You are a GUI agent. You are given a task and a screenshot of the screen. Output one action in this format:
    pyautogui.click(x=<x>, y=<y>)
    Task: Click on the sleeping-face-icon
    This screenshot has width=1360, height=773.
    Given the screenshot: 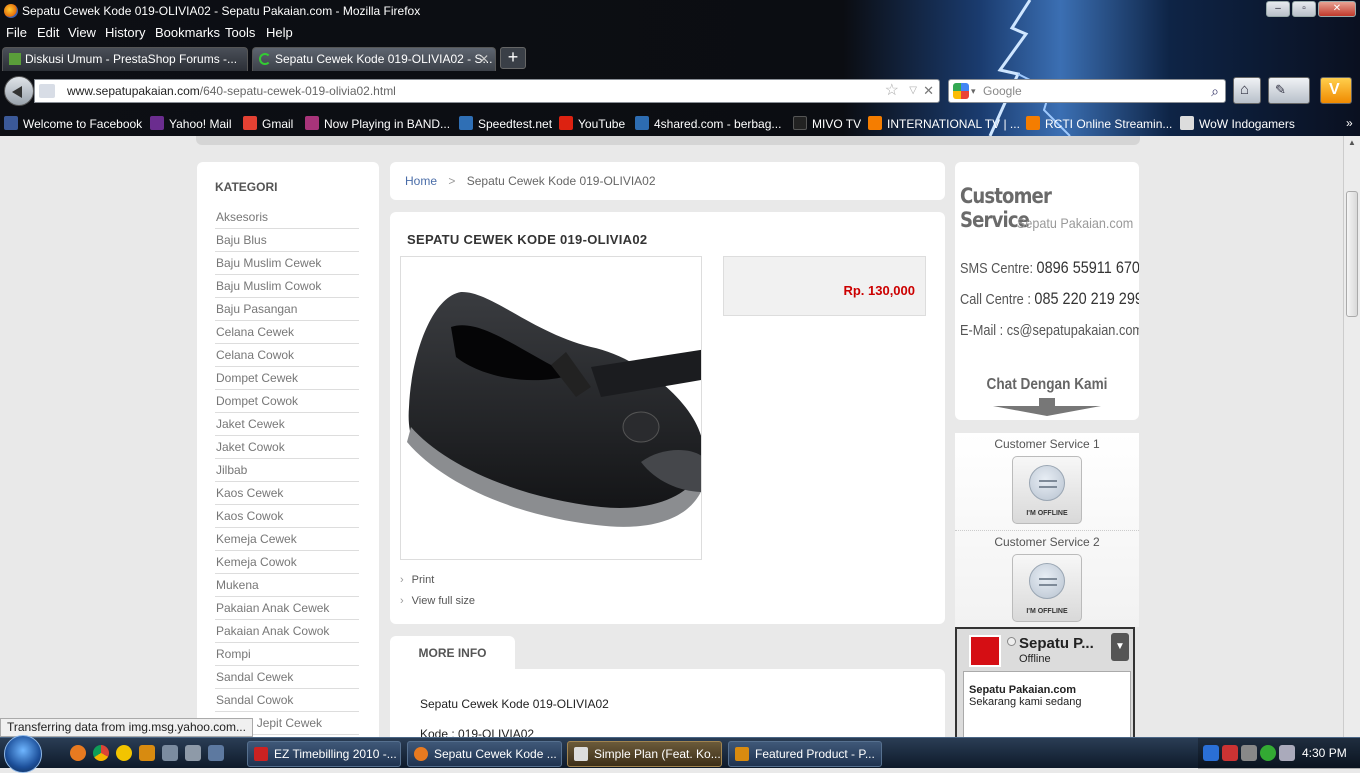 What is the action you would take?
    pyautogui.click(x=1047, y=483)
    